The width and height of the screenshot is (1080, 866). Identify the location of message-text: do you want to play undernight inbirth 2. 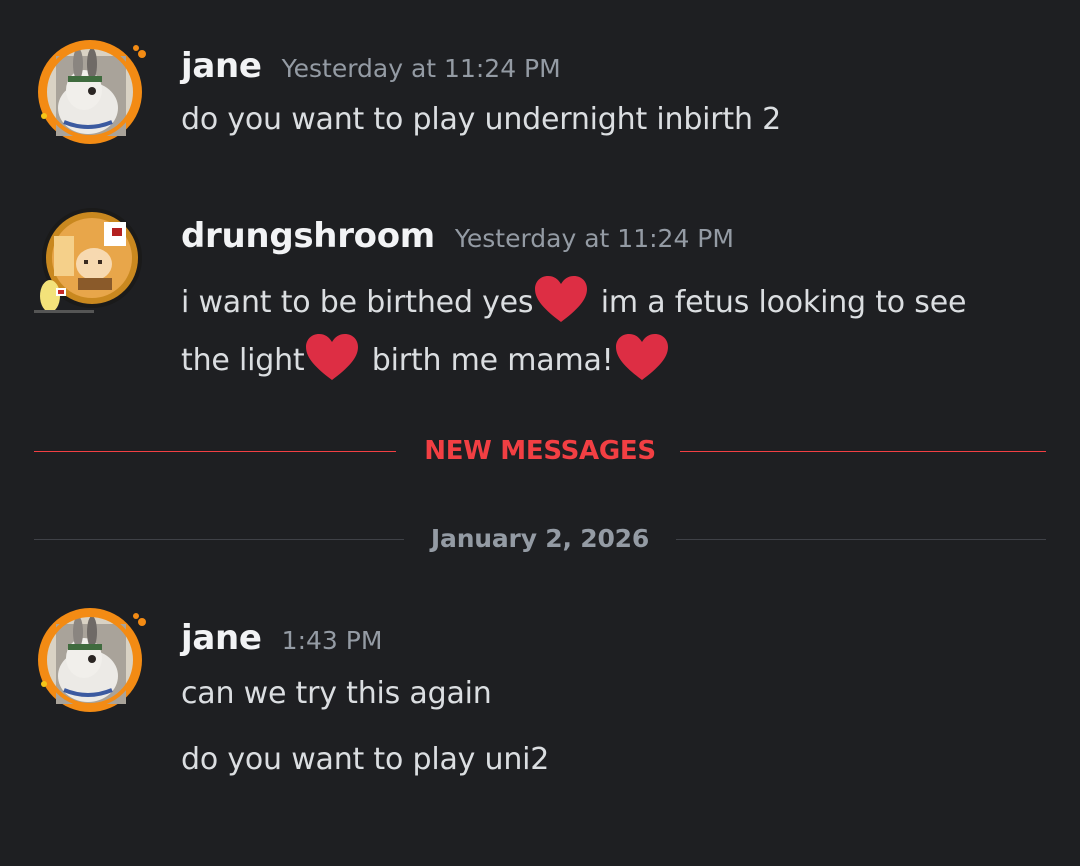
(481, 119).